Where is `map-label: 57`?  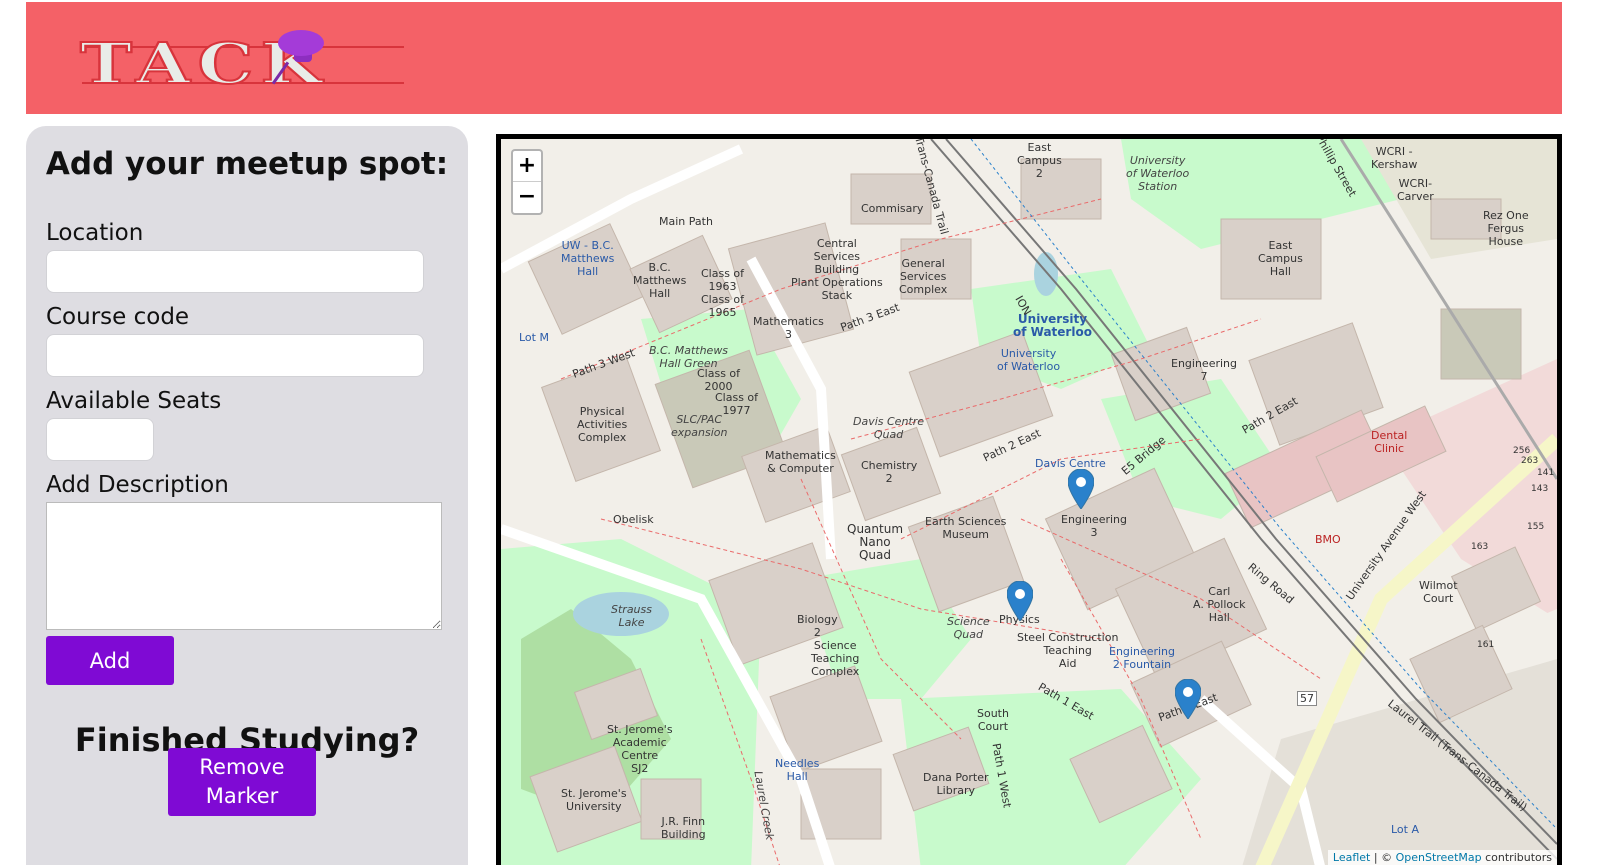
map-label: 57 is located at coordinates (1307, 698).